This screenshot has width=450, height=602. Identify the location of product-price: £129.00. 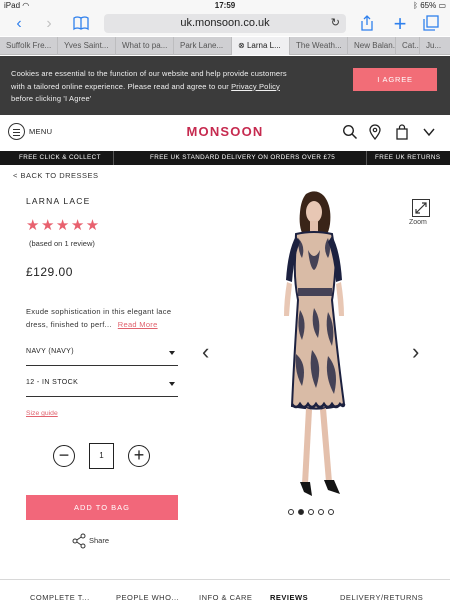
(49, 272).